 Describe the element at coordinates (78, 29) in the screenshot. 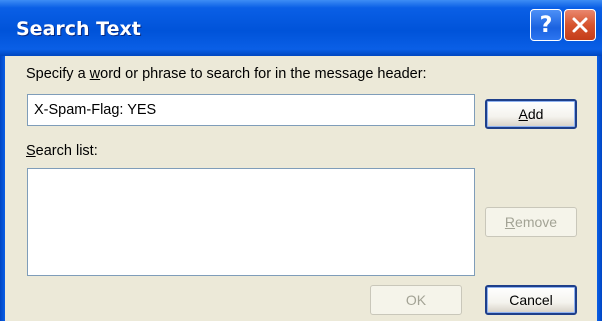

I see `dialog-title: Search Text` at that location.